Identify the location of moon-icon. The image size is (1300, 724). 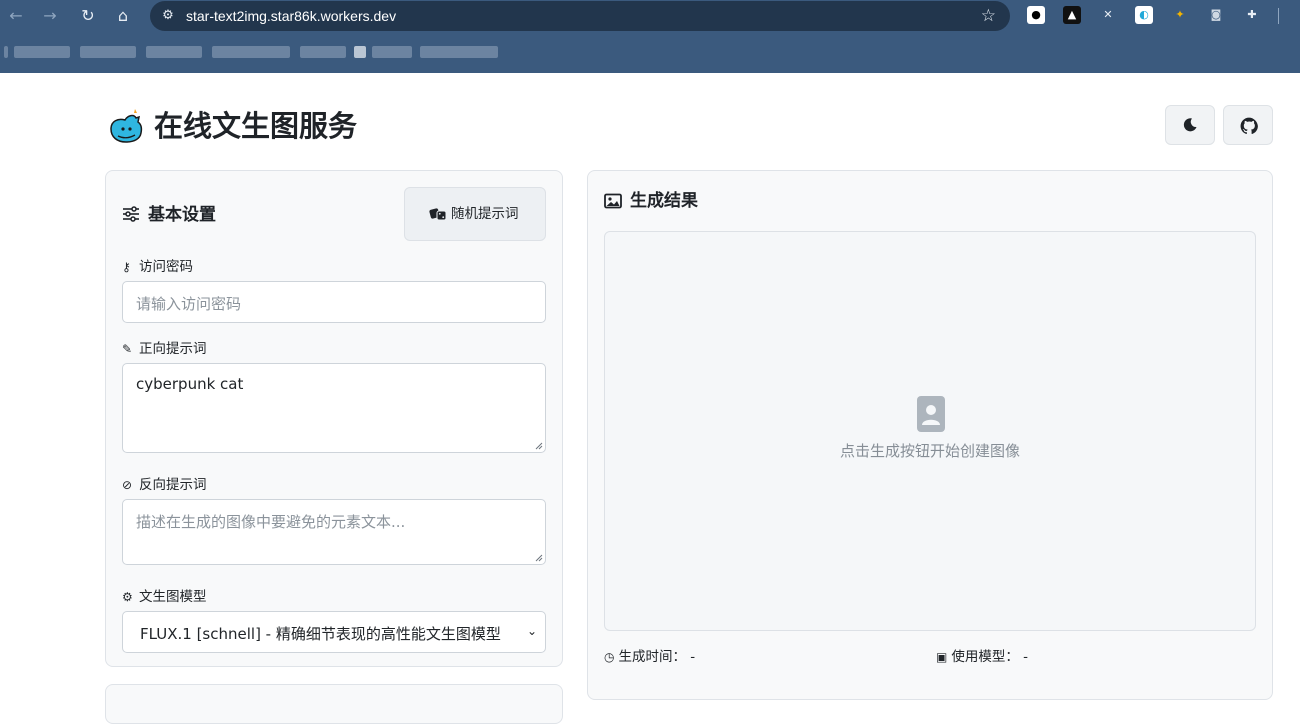
(1190, 125).